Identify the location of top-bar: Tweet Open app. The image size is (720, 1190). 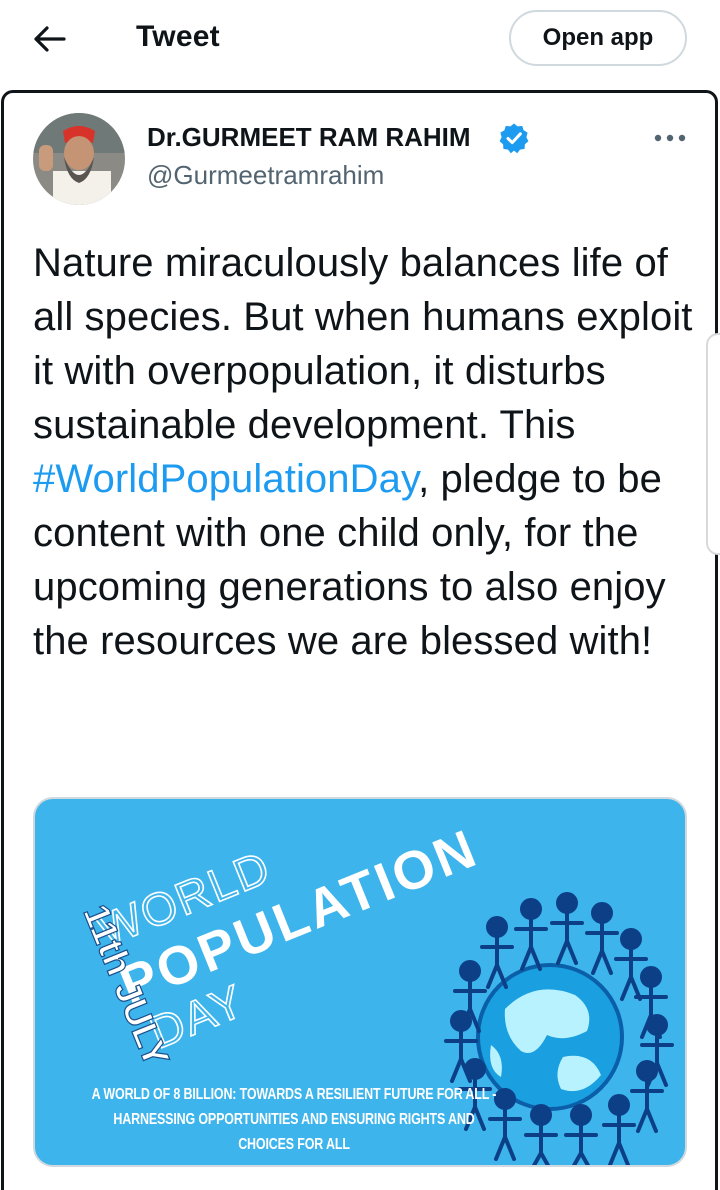
(360, 42).